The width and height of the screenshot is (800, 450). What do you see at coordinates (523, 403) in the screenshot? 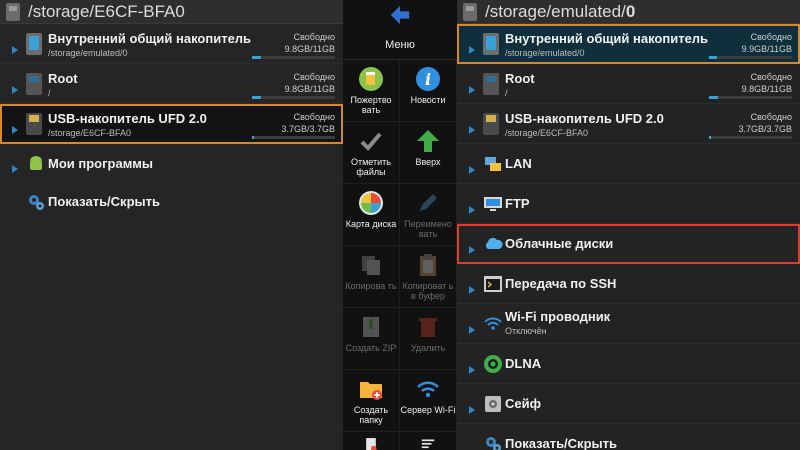
I see `item-title: Сейф` at bounding box center [523, 403].